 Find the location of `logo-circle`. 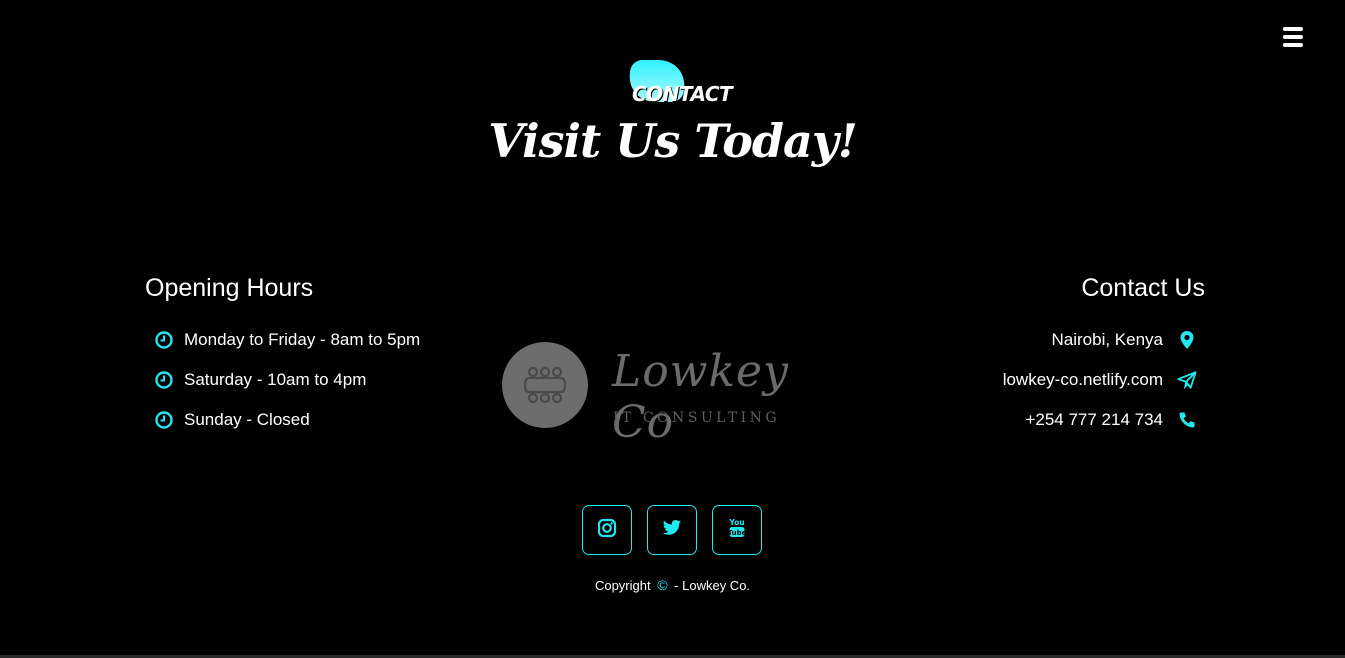

logo-circle is located at coordinates (545, 385).